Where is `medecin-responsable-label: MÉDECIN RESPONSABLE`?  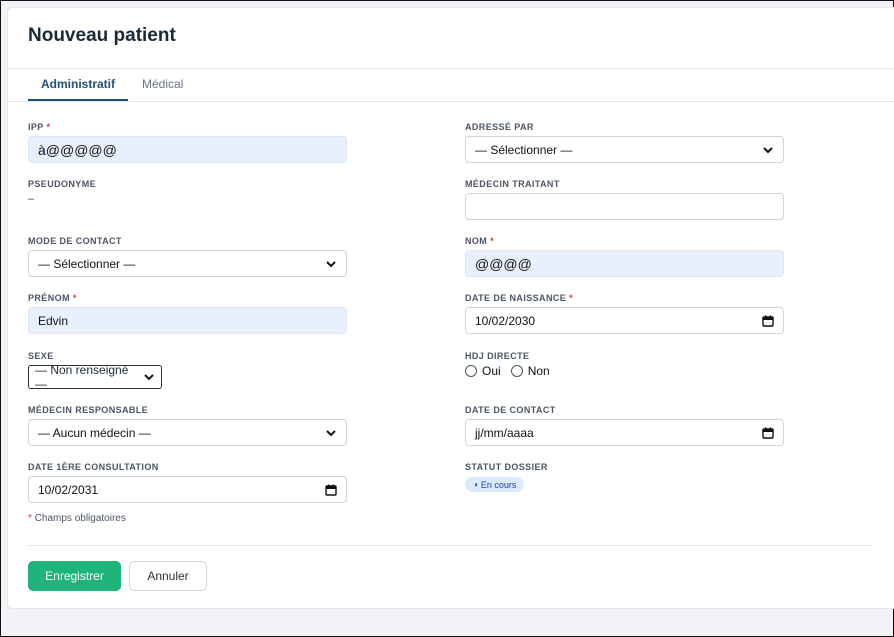 medecin-responsable-label: MÉDECIN RESPONSABLE is located at coordinates (88, 410).